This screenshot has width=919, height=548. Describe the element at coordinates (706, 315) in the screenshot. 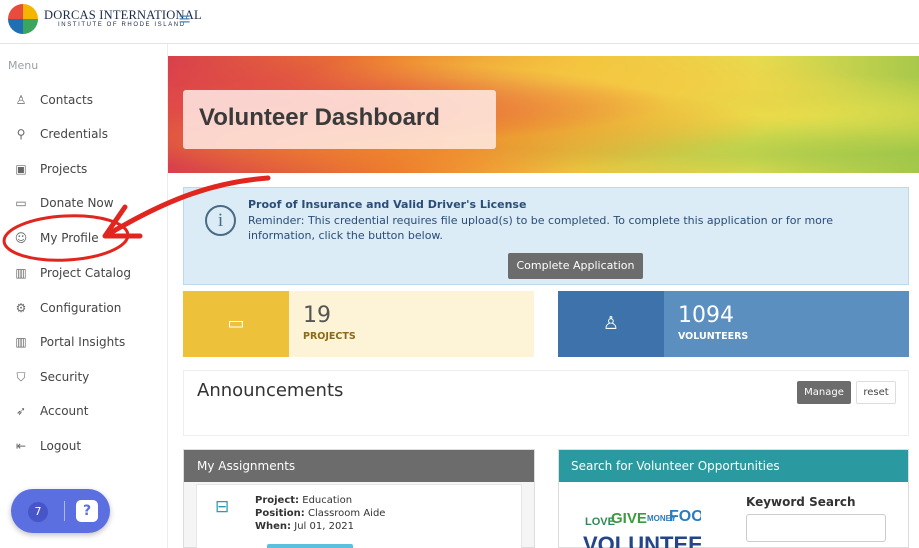

I see `volunteers-count: 1094` at that location.